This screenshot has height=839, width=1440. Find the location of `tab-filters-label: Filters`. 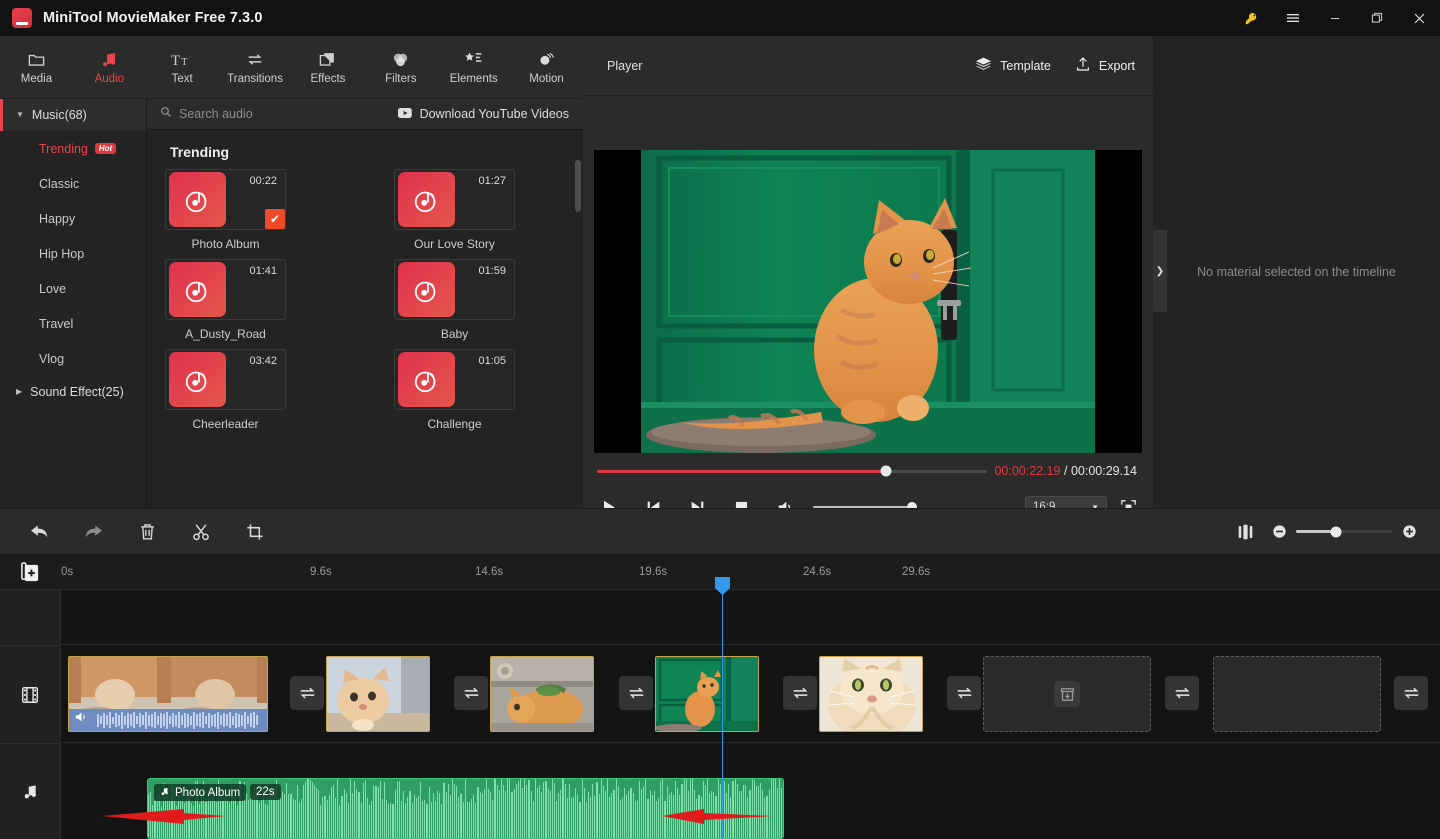

tab-filters-label: Filters is located at coordinates (401, 79).